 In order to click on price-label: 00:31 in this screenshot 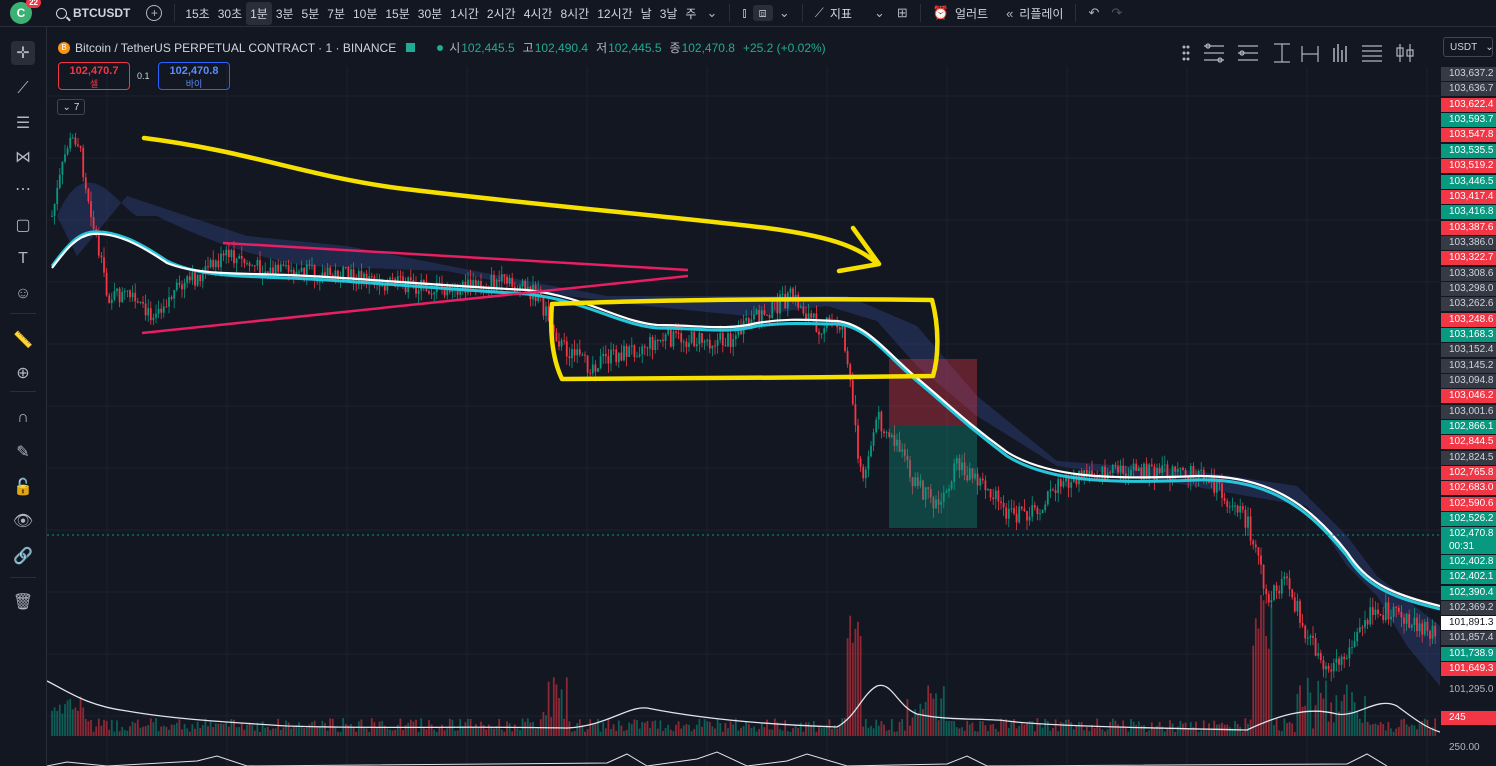, I will do `click(1468, 547)`.